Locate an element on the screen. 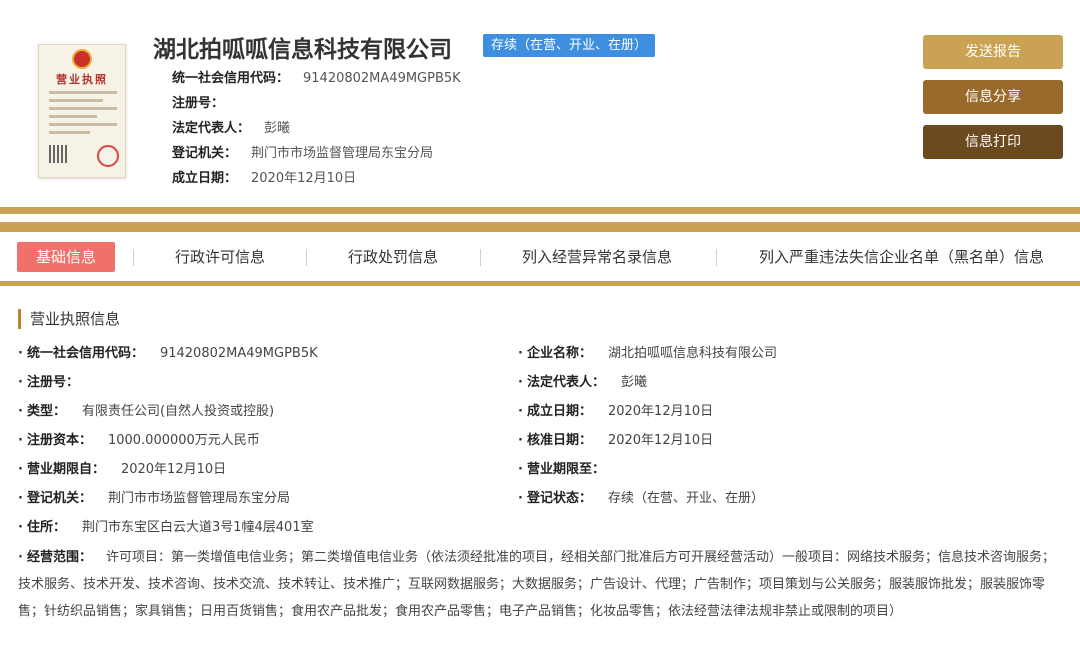 The image size is (1080, 661). field-label: 核准日期： is located at coordinates (559, 440).